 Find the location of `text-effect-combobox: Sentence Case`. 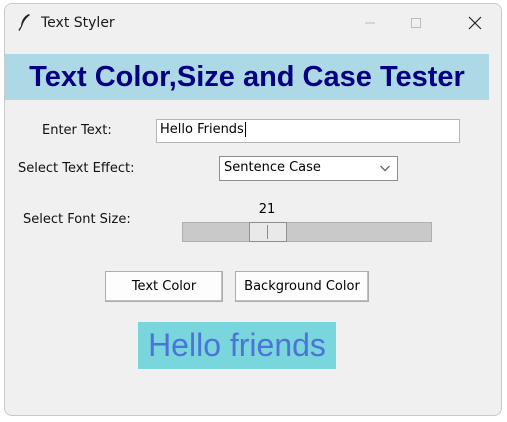

text-effect-combobox: Sentence Case is located at coordinates (308, 168).